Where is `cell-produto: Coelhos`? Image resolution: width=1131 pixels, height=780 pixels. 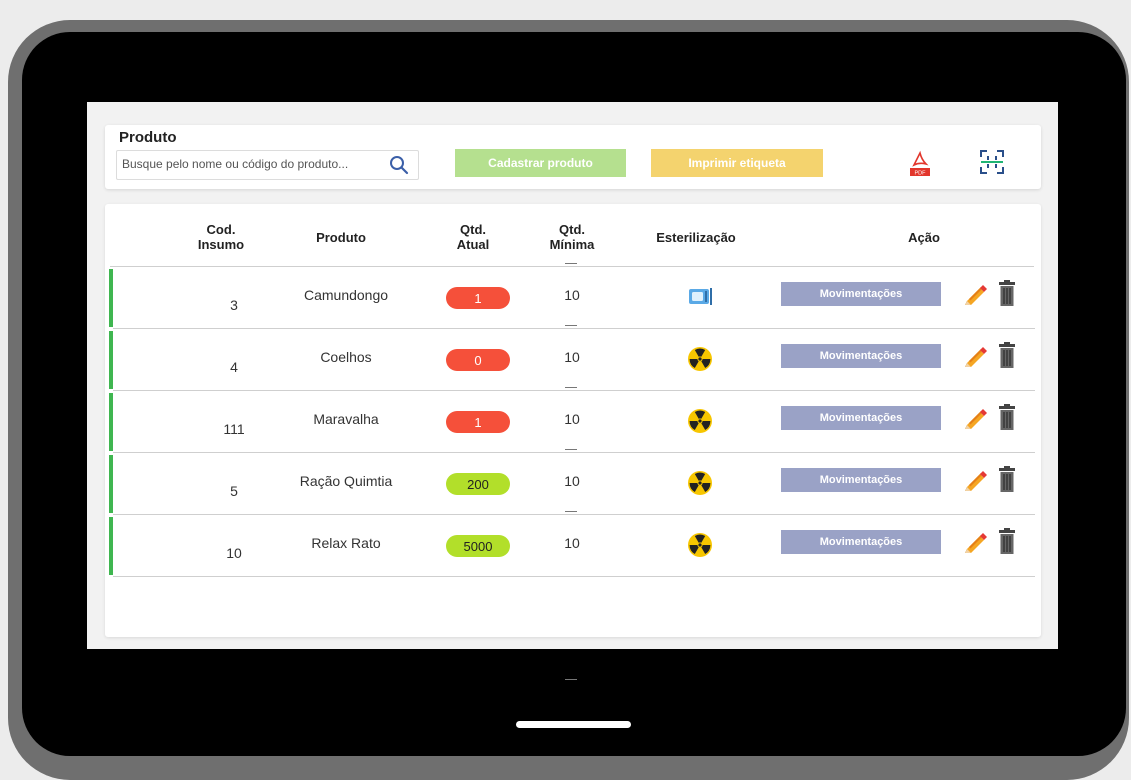
cell-produto: Coelhos is located at coordinates (346, 357).